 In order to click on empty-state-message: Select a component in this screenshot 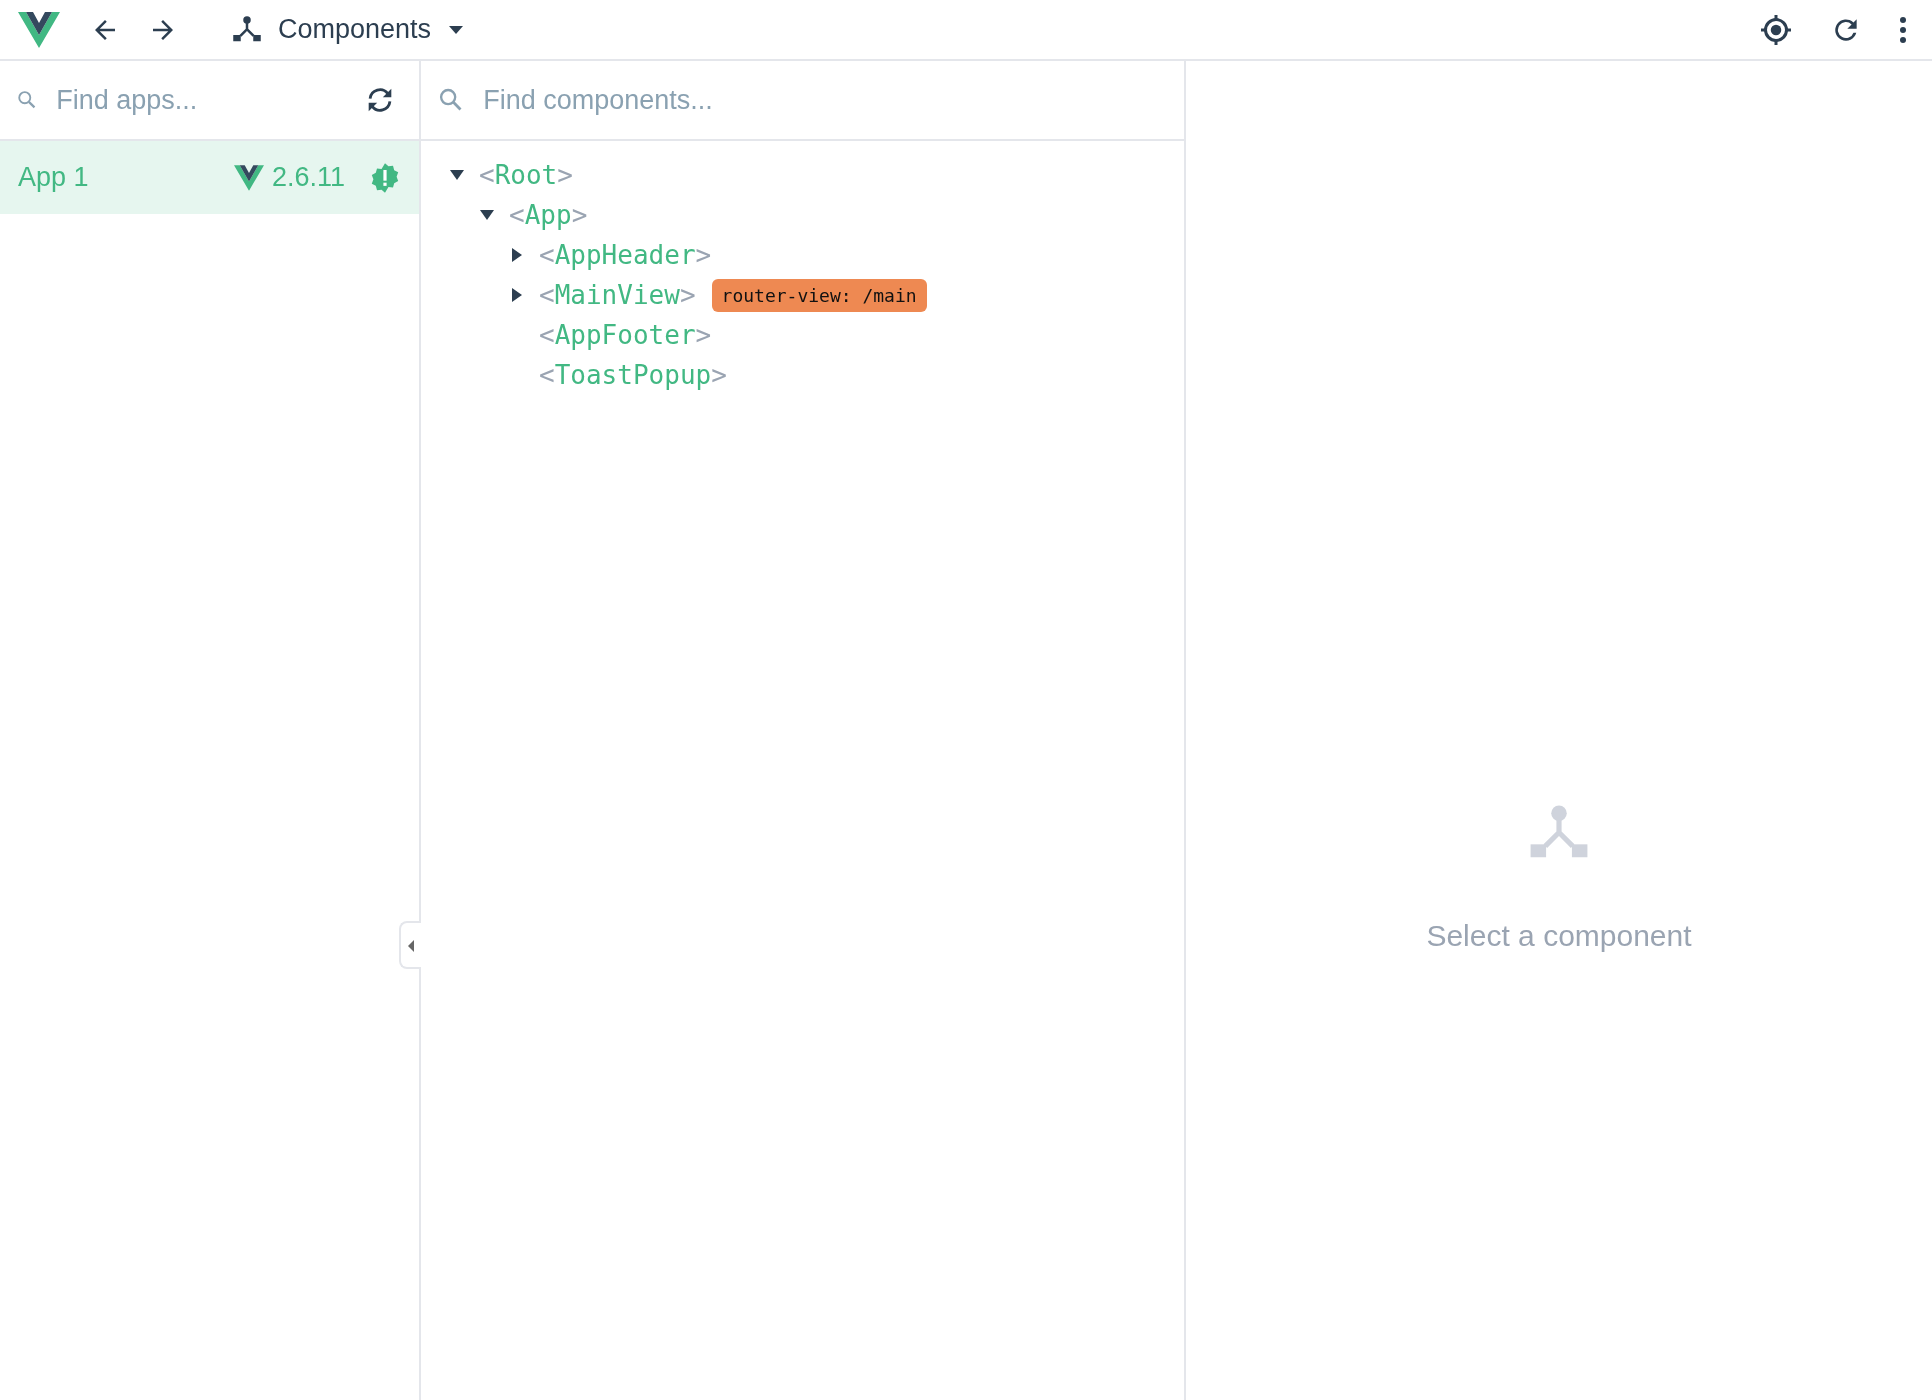, I will do `click(1559, 936)`.